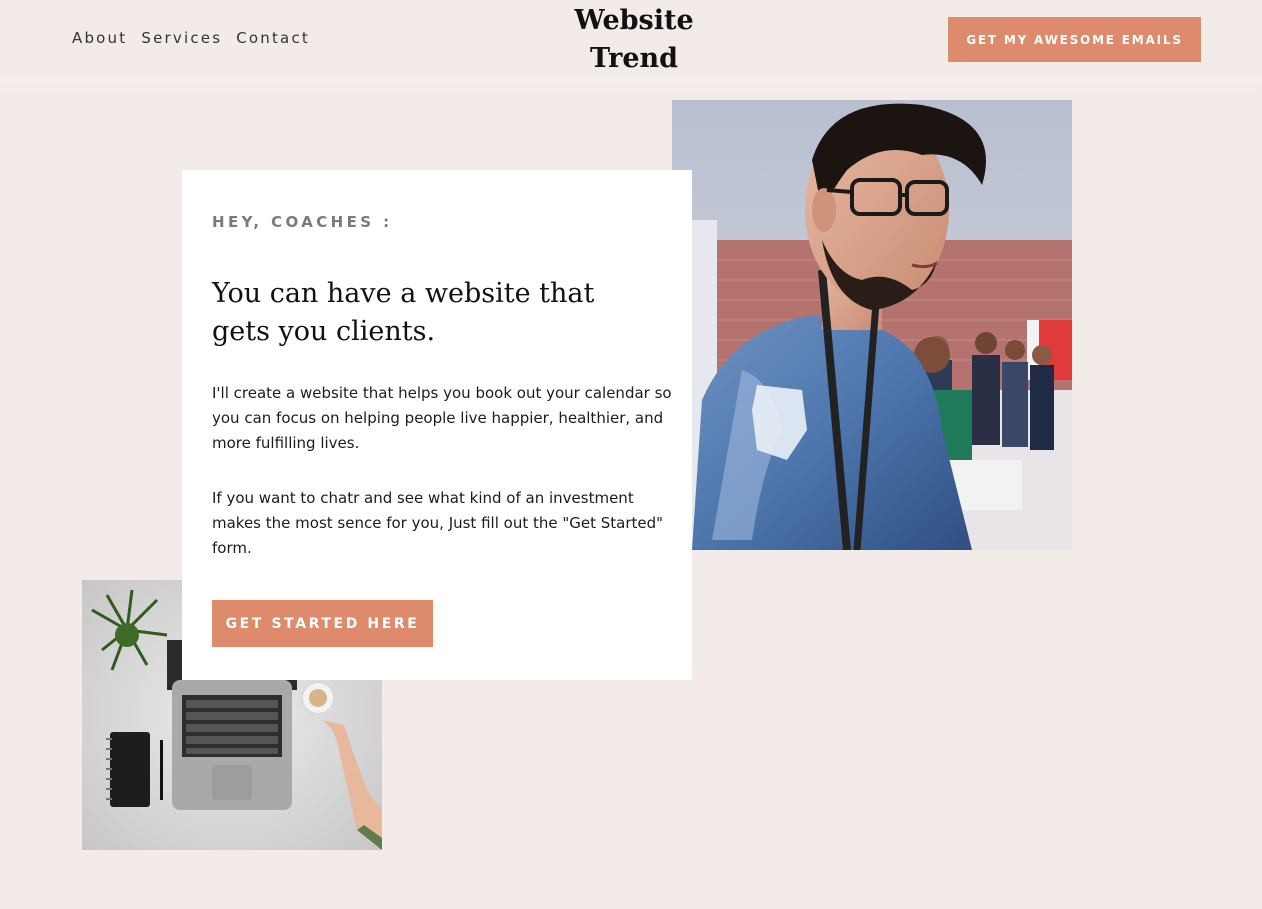 This screenshot has height=909, width=1262. I want to click on get-started-button: GET STARTED HERE, so click(322, 623).